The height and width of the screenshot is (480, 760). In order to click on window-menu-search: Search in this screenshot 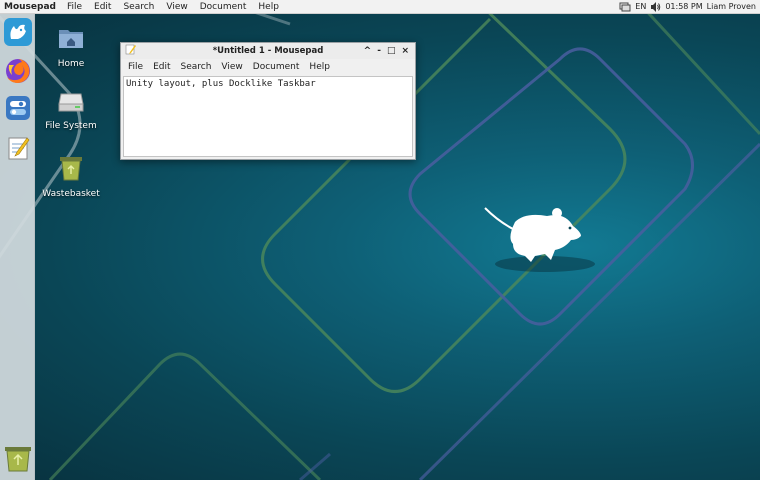, I will do `click(196, 67)`.